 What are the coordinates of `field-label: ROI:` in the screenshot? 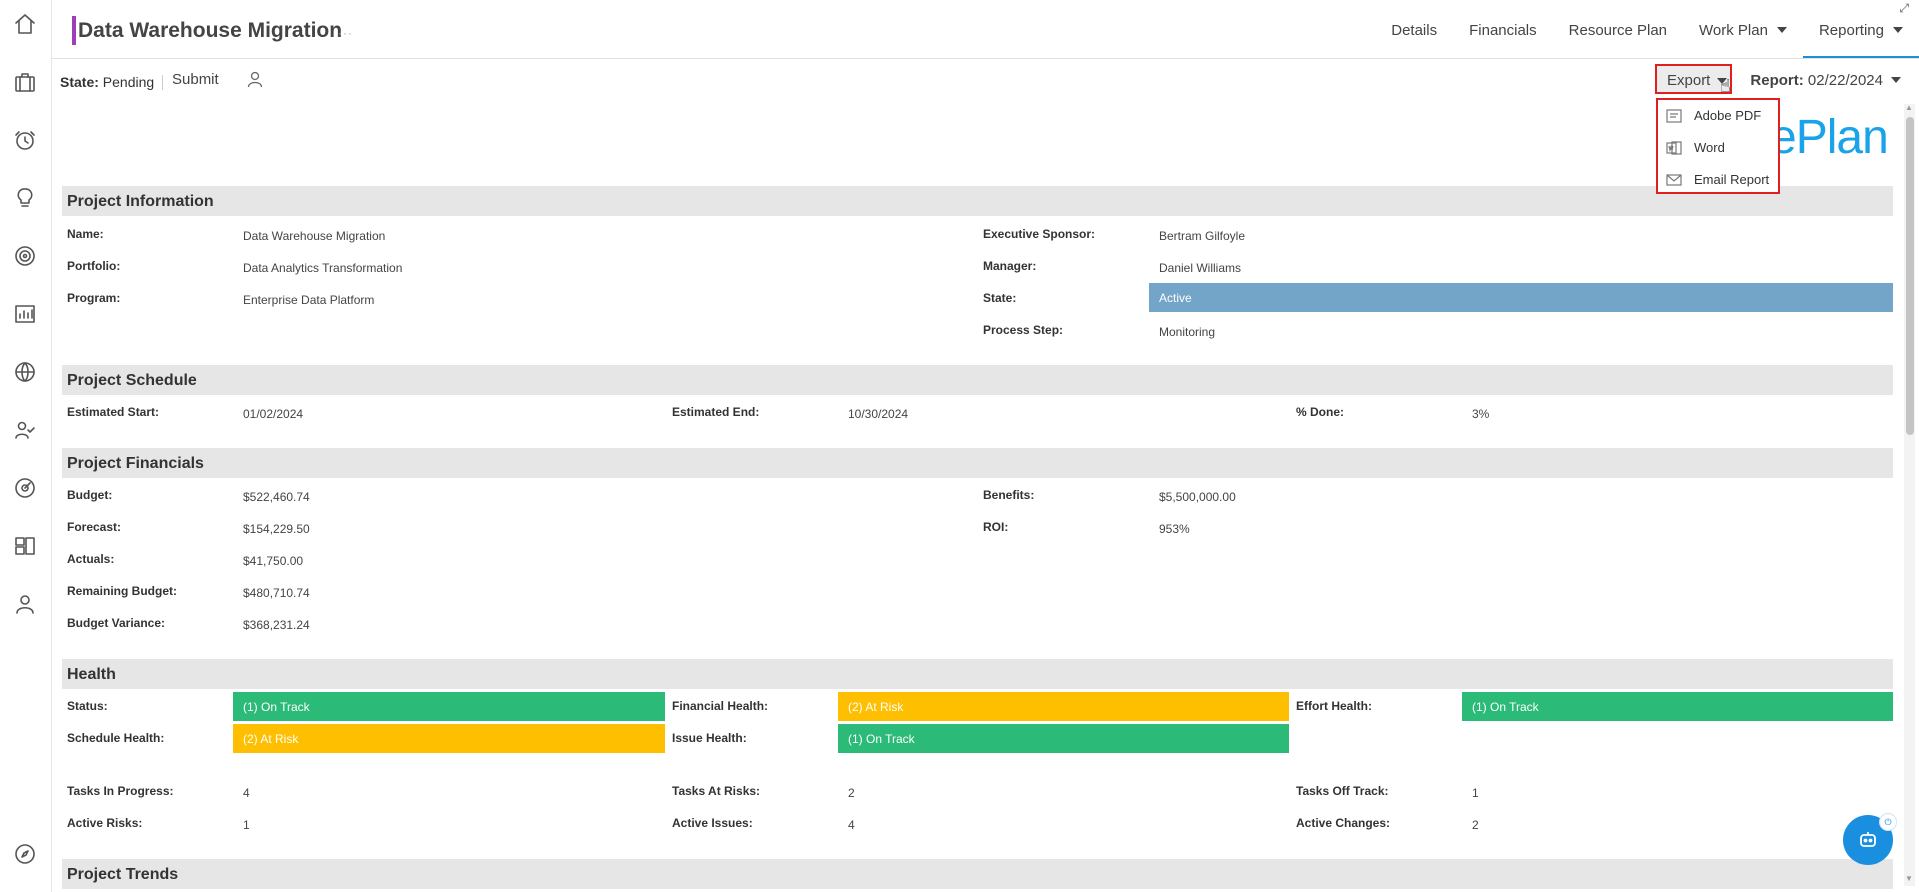 It's located at (996, 527).